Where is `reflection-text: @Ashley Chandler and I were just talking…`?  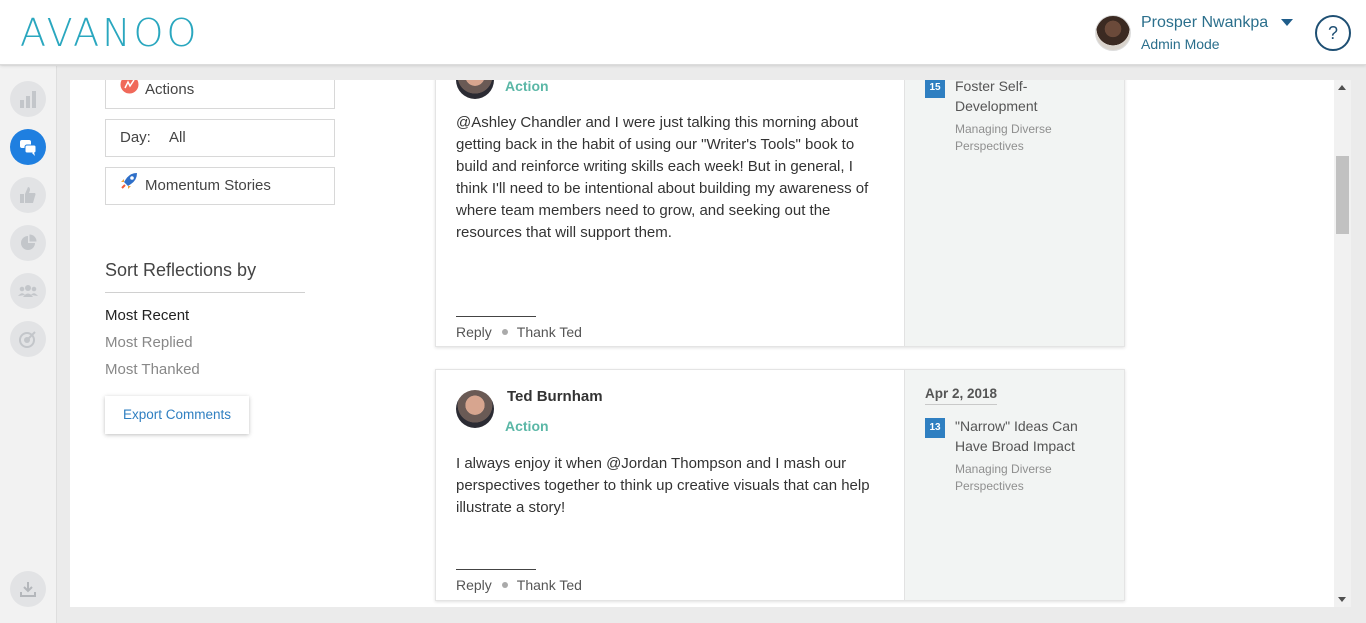 reflection-text: @Ashley Chandler and I were just talking… is located at coordinates (662, 177).